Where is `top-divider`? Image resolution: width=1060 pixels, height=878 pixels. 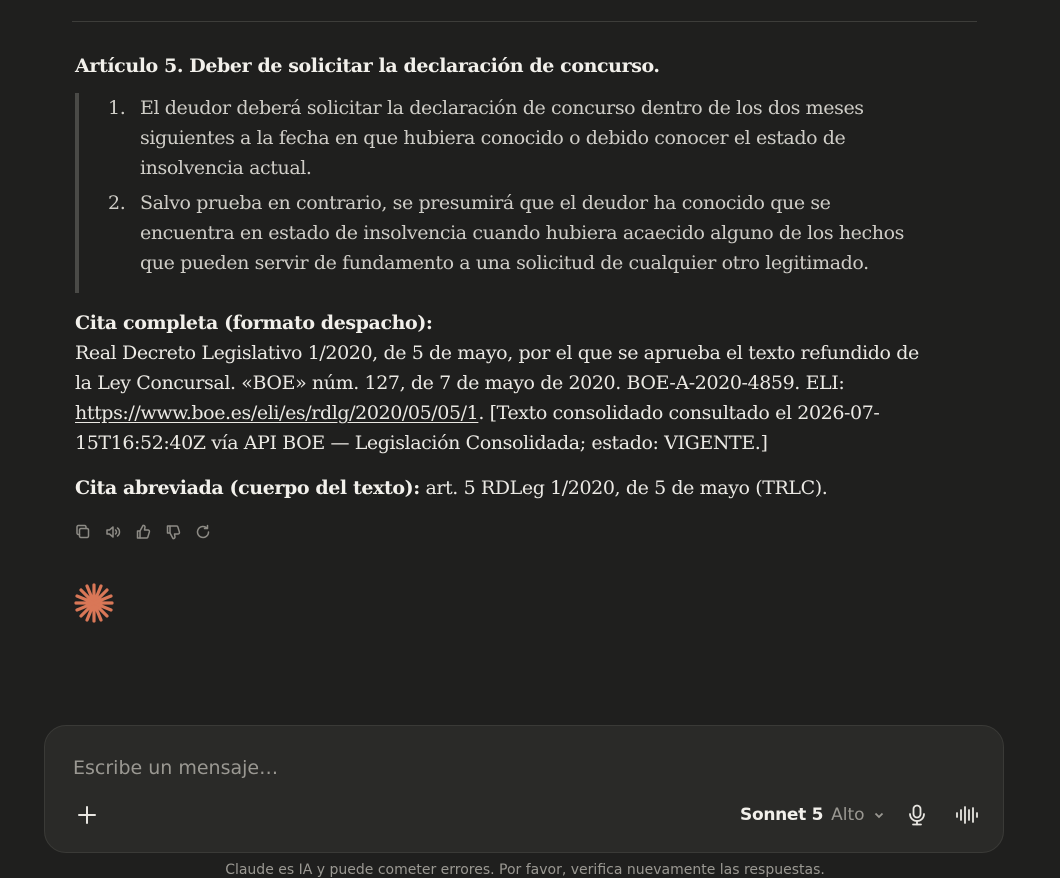 top-divider is located at coordinates (524, 21).